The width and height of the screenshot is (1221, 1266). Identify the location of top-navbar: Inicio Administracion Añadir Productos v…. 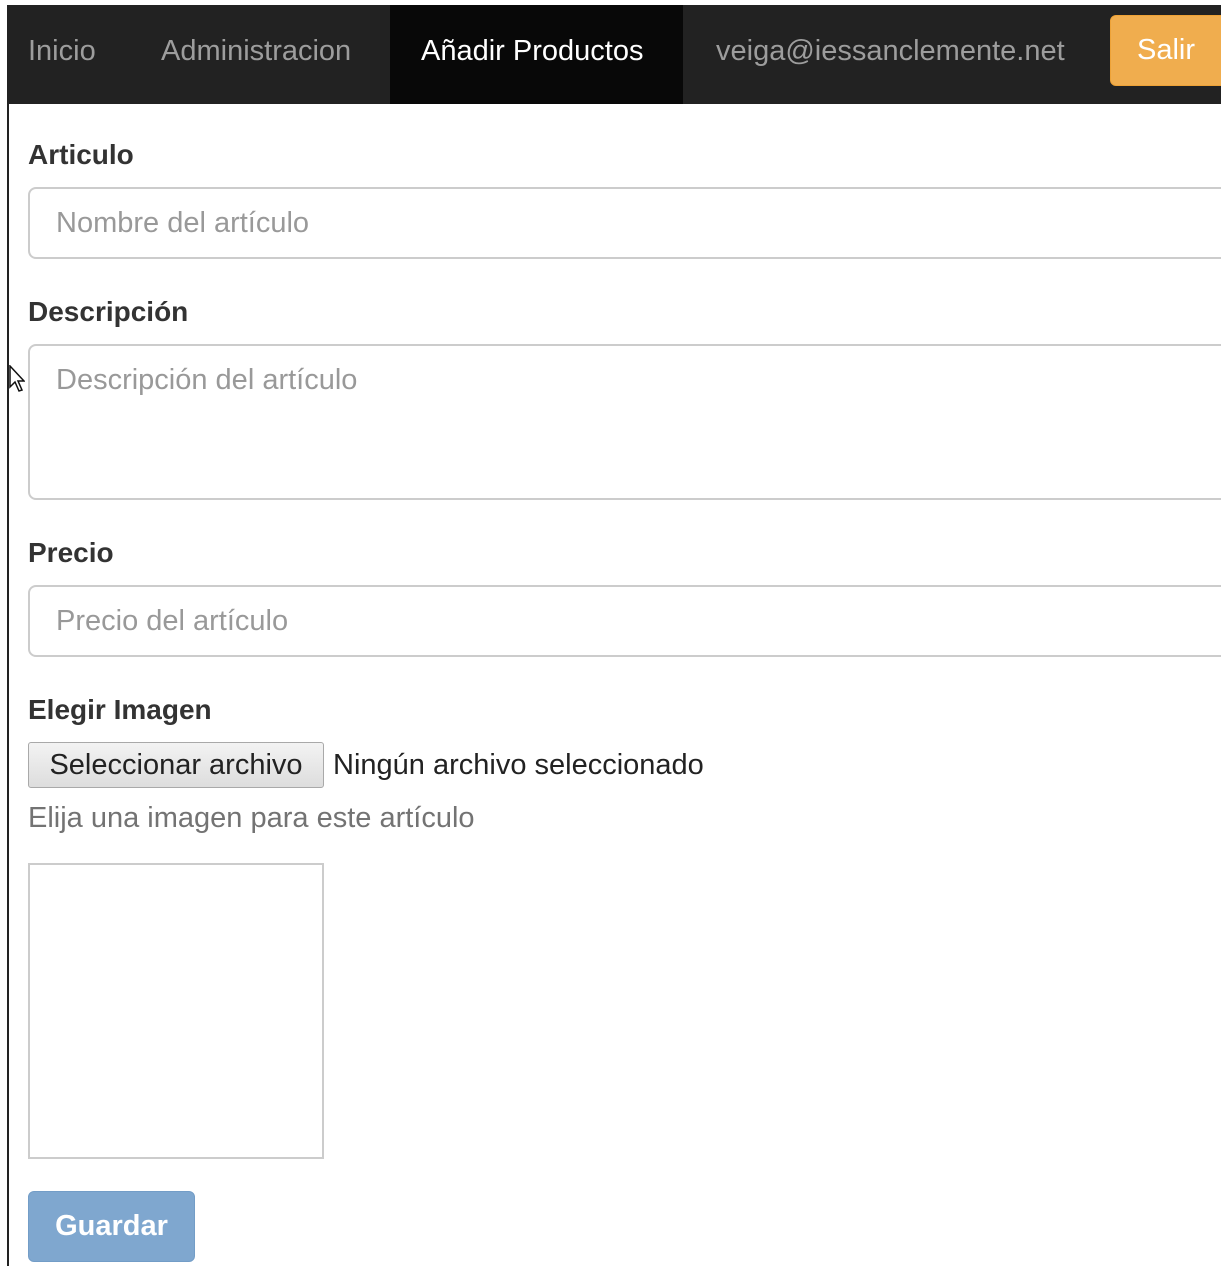
(615, 54).